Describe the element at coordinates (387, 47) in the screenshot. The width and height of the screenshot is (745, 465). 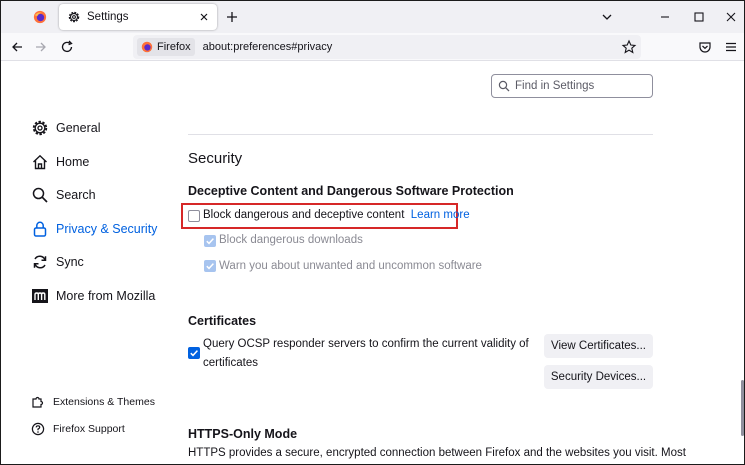
I see `url-bar: Firefox about:preferences#privacy` at that location.